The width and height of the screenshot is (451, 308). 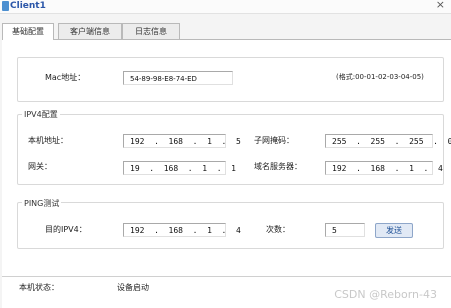 I want to click on status-value: 设备启动, so click(x=133, y=287).